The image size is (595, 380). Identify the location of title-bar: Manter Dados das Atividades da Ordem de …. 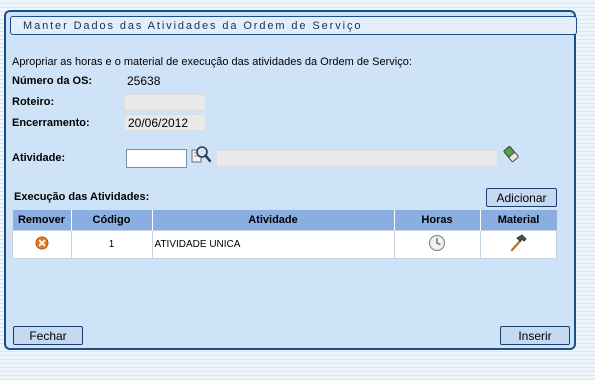
(293, 25).